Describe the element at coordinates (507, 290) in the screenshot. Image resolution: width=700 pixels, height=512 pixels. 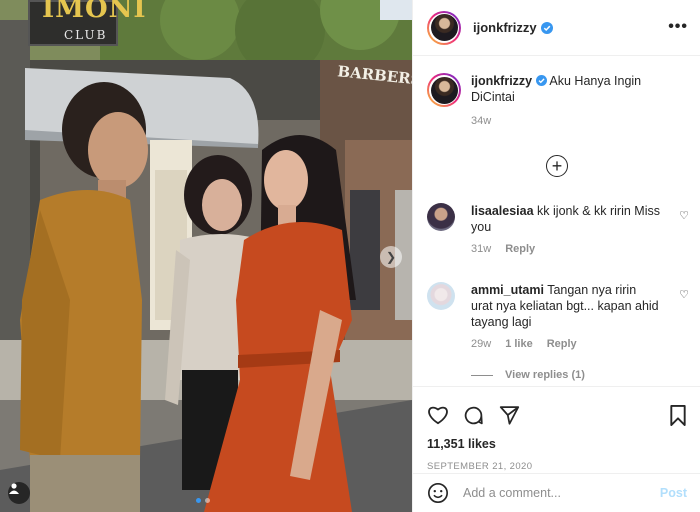
I see `comment-username: ammi_utami` at that location.